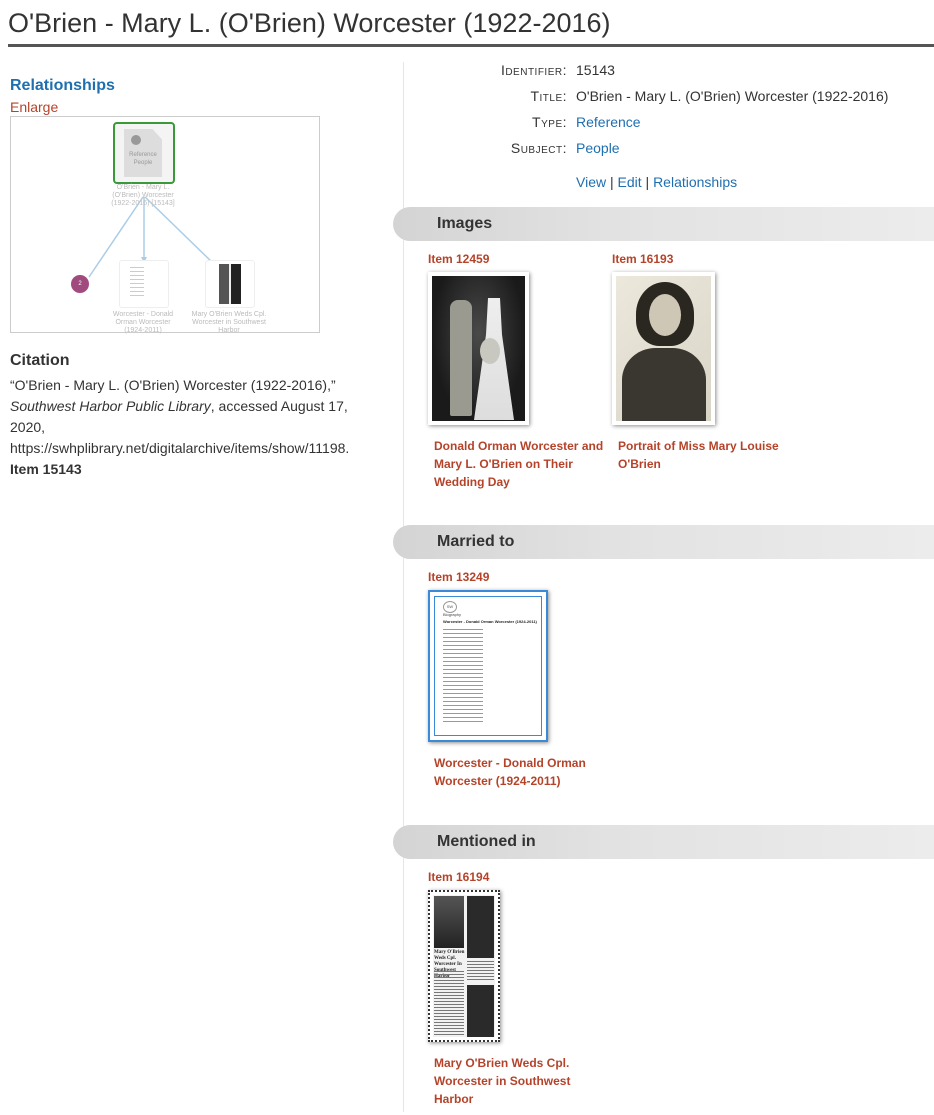  What do you see at coordinates (80, 284) in the screenshot?
I see `graph-count-badge: 2` at bounding box center [80, 284].